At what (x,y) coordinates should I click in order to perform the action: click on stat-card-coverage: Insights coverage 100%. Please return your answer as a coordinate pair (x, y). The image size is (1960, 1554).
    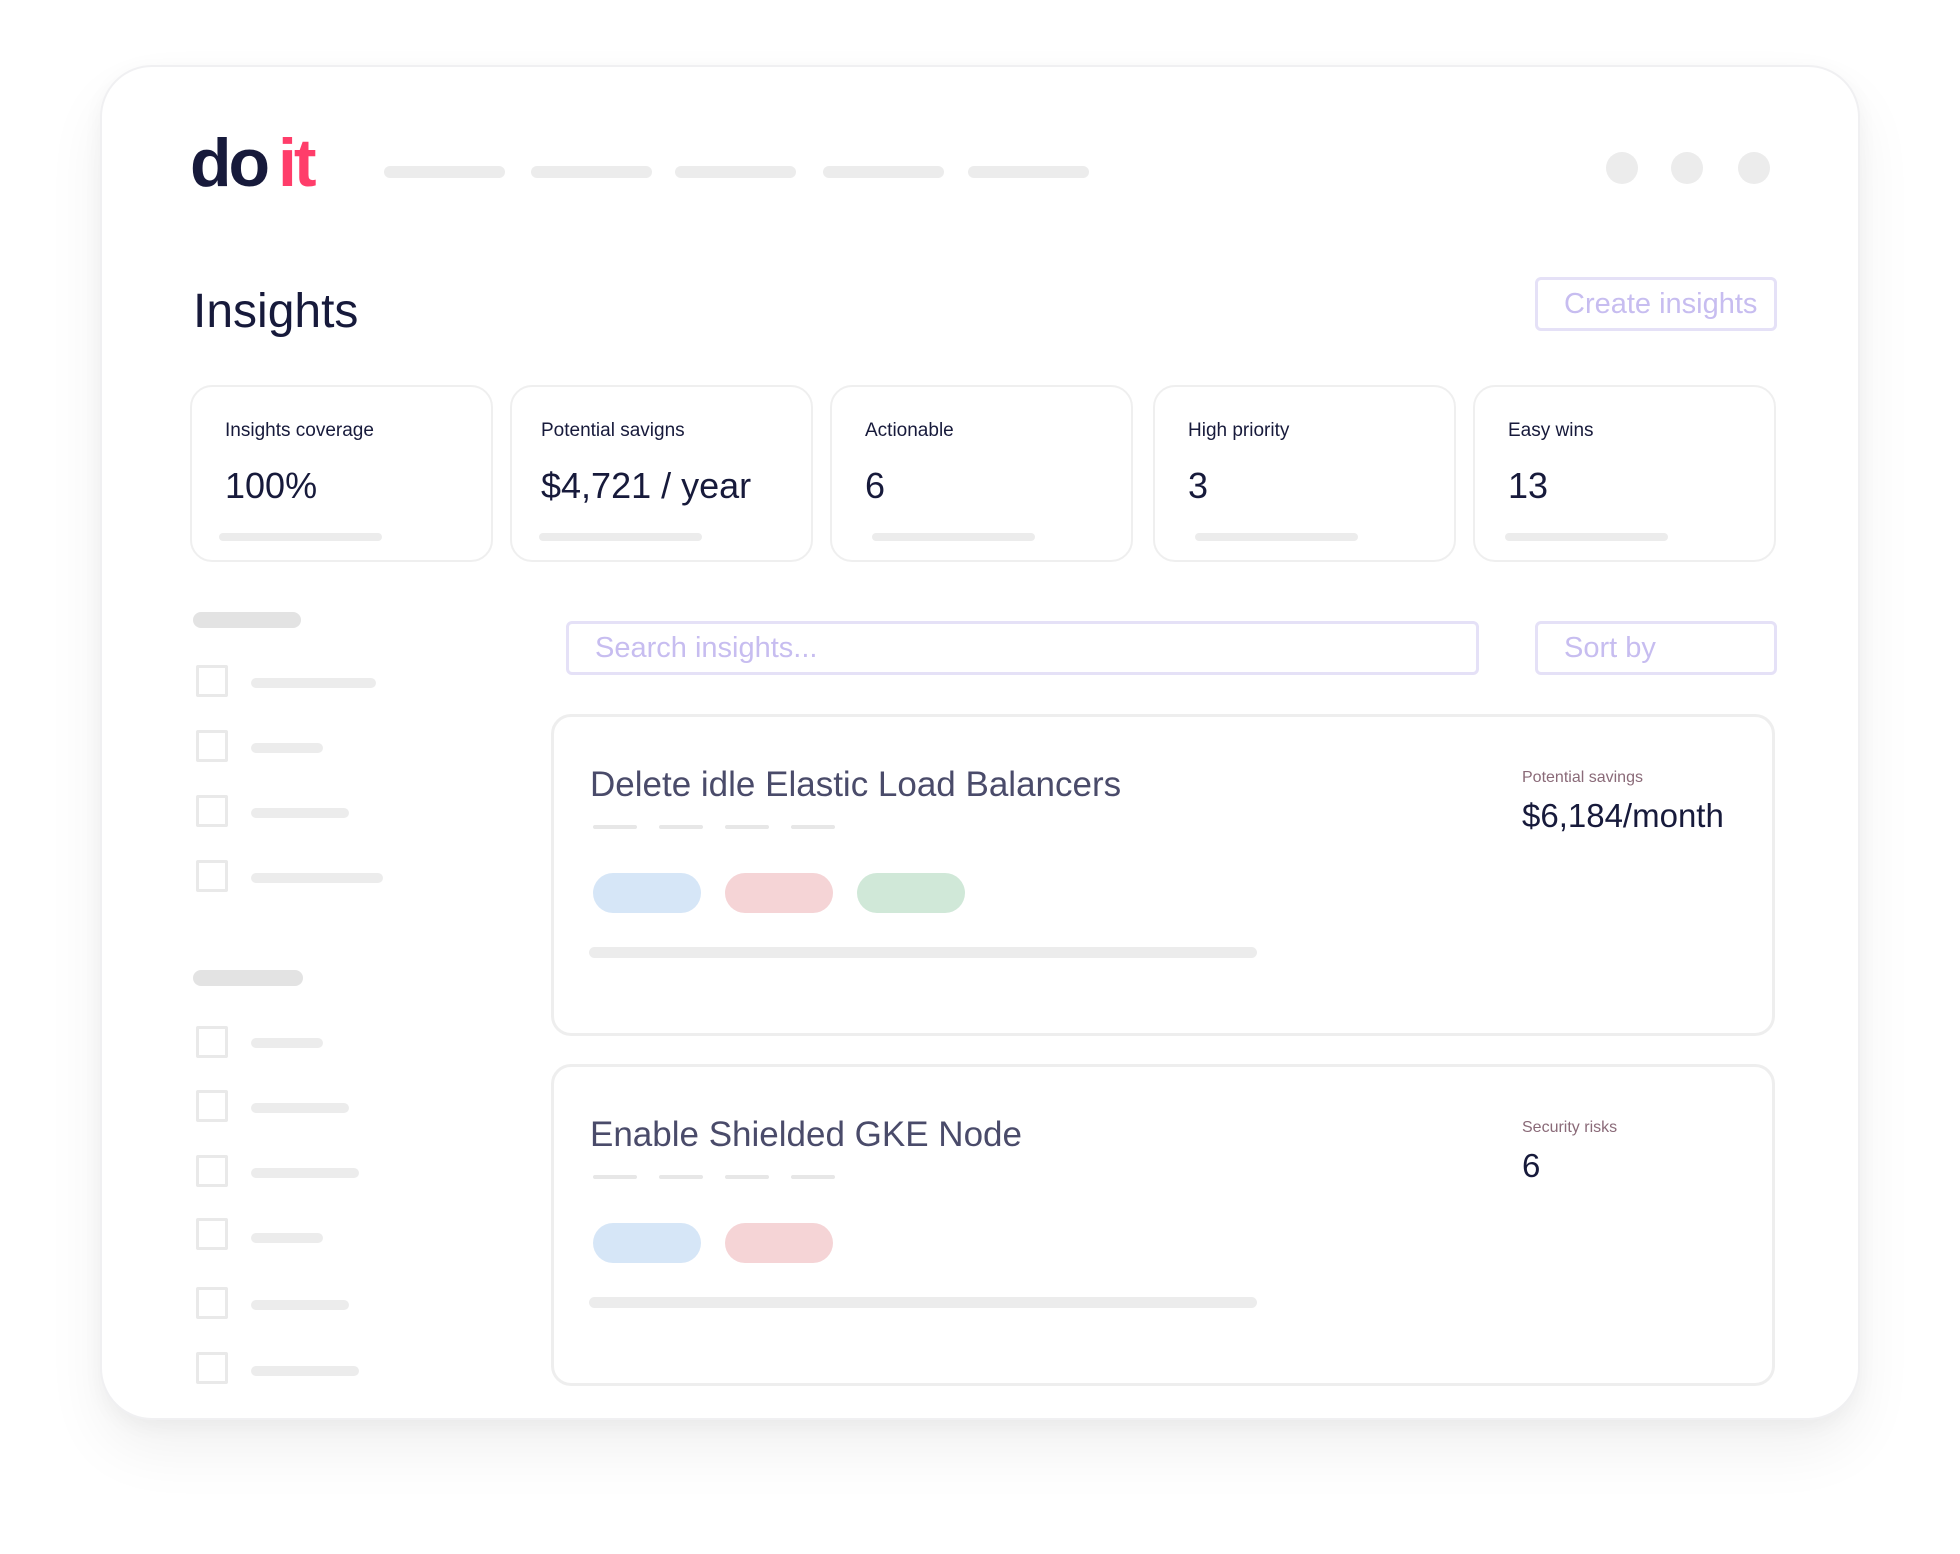
    Looking at the image, I should click on (341, 473).